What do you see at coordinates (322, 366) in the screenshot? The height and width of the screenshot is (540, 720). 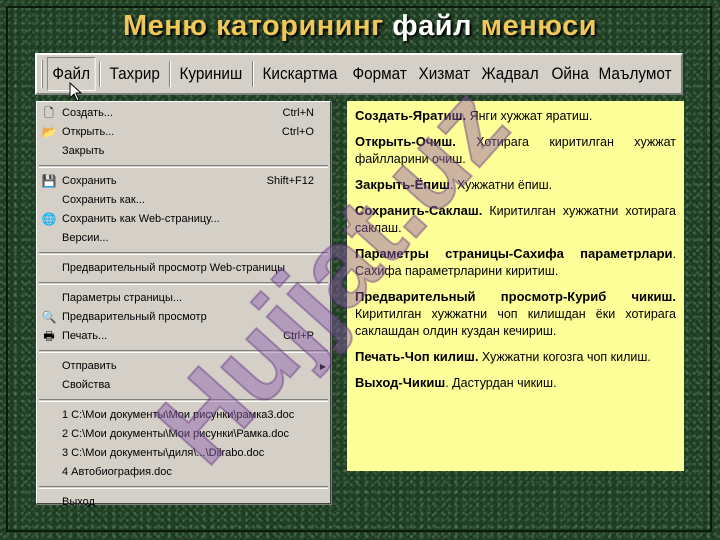 I see `submenu-arrow-icon: ▶` at bounding box center [322, 366].